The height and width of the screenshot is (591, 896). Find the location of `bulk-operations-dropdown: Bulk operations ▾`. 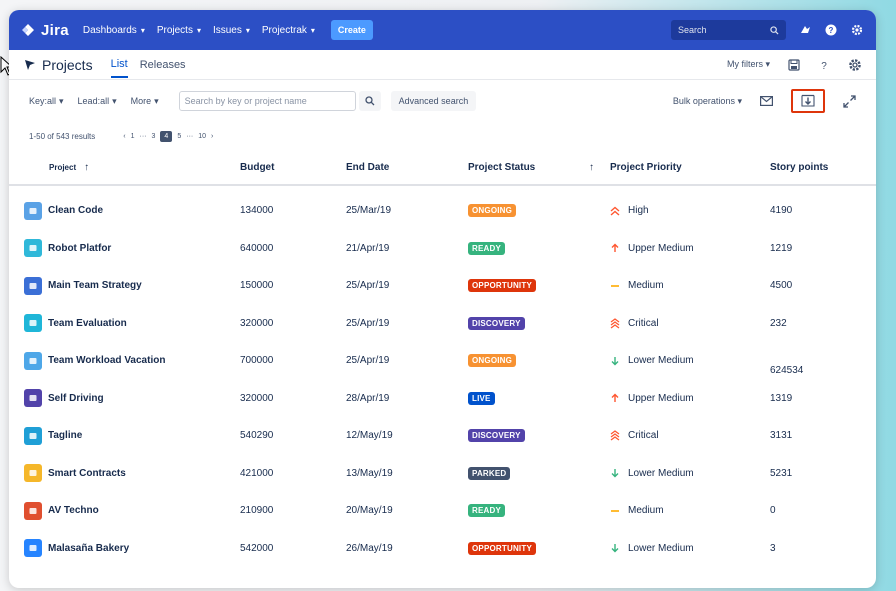

bulk-operations-dropdown: Bulk operations ▾ is located at coordinates (707, 101).